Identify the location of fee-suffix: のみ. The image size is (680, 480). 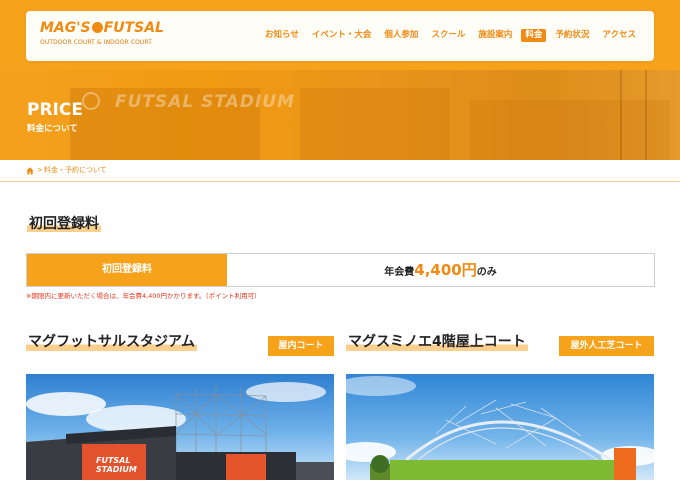
(486, 272).